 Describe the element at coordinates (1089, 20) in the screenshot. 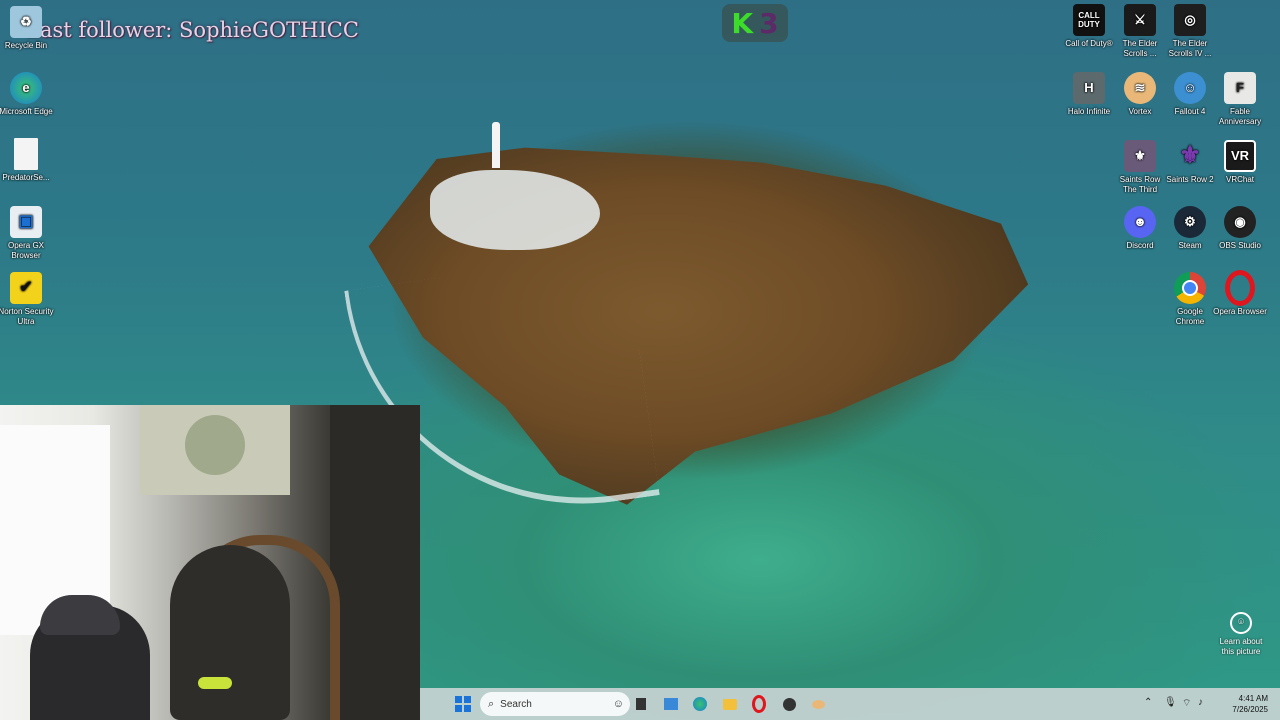

I see `call-of-duty-icon: CALL DUTY` at that location.